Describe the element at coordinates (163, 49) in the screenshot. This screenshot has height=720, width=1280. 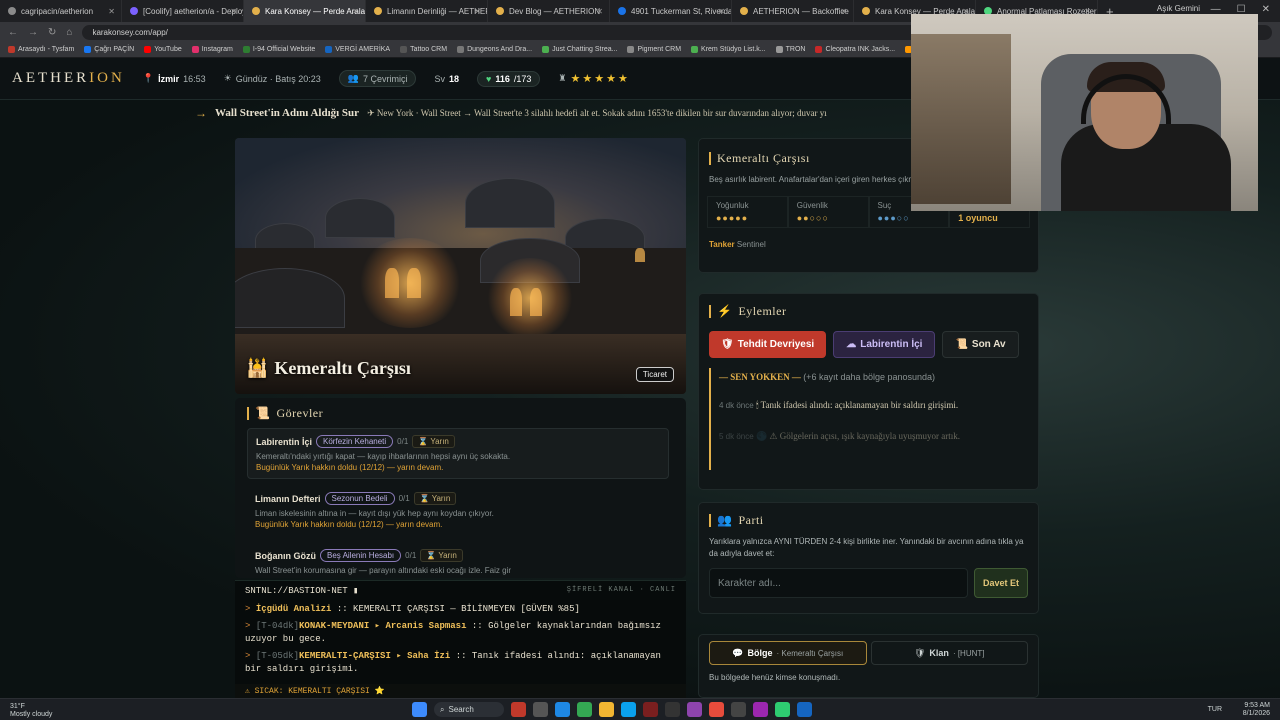
I see `bookmark-item: YouTube` at that location.